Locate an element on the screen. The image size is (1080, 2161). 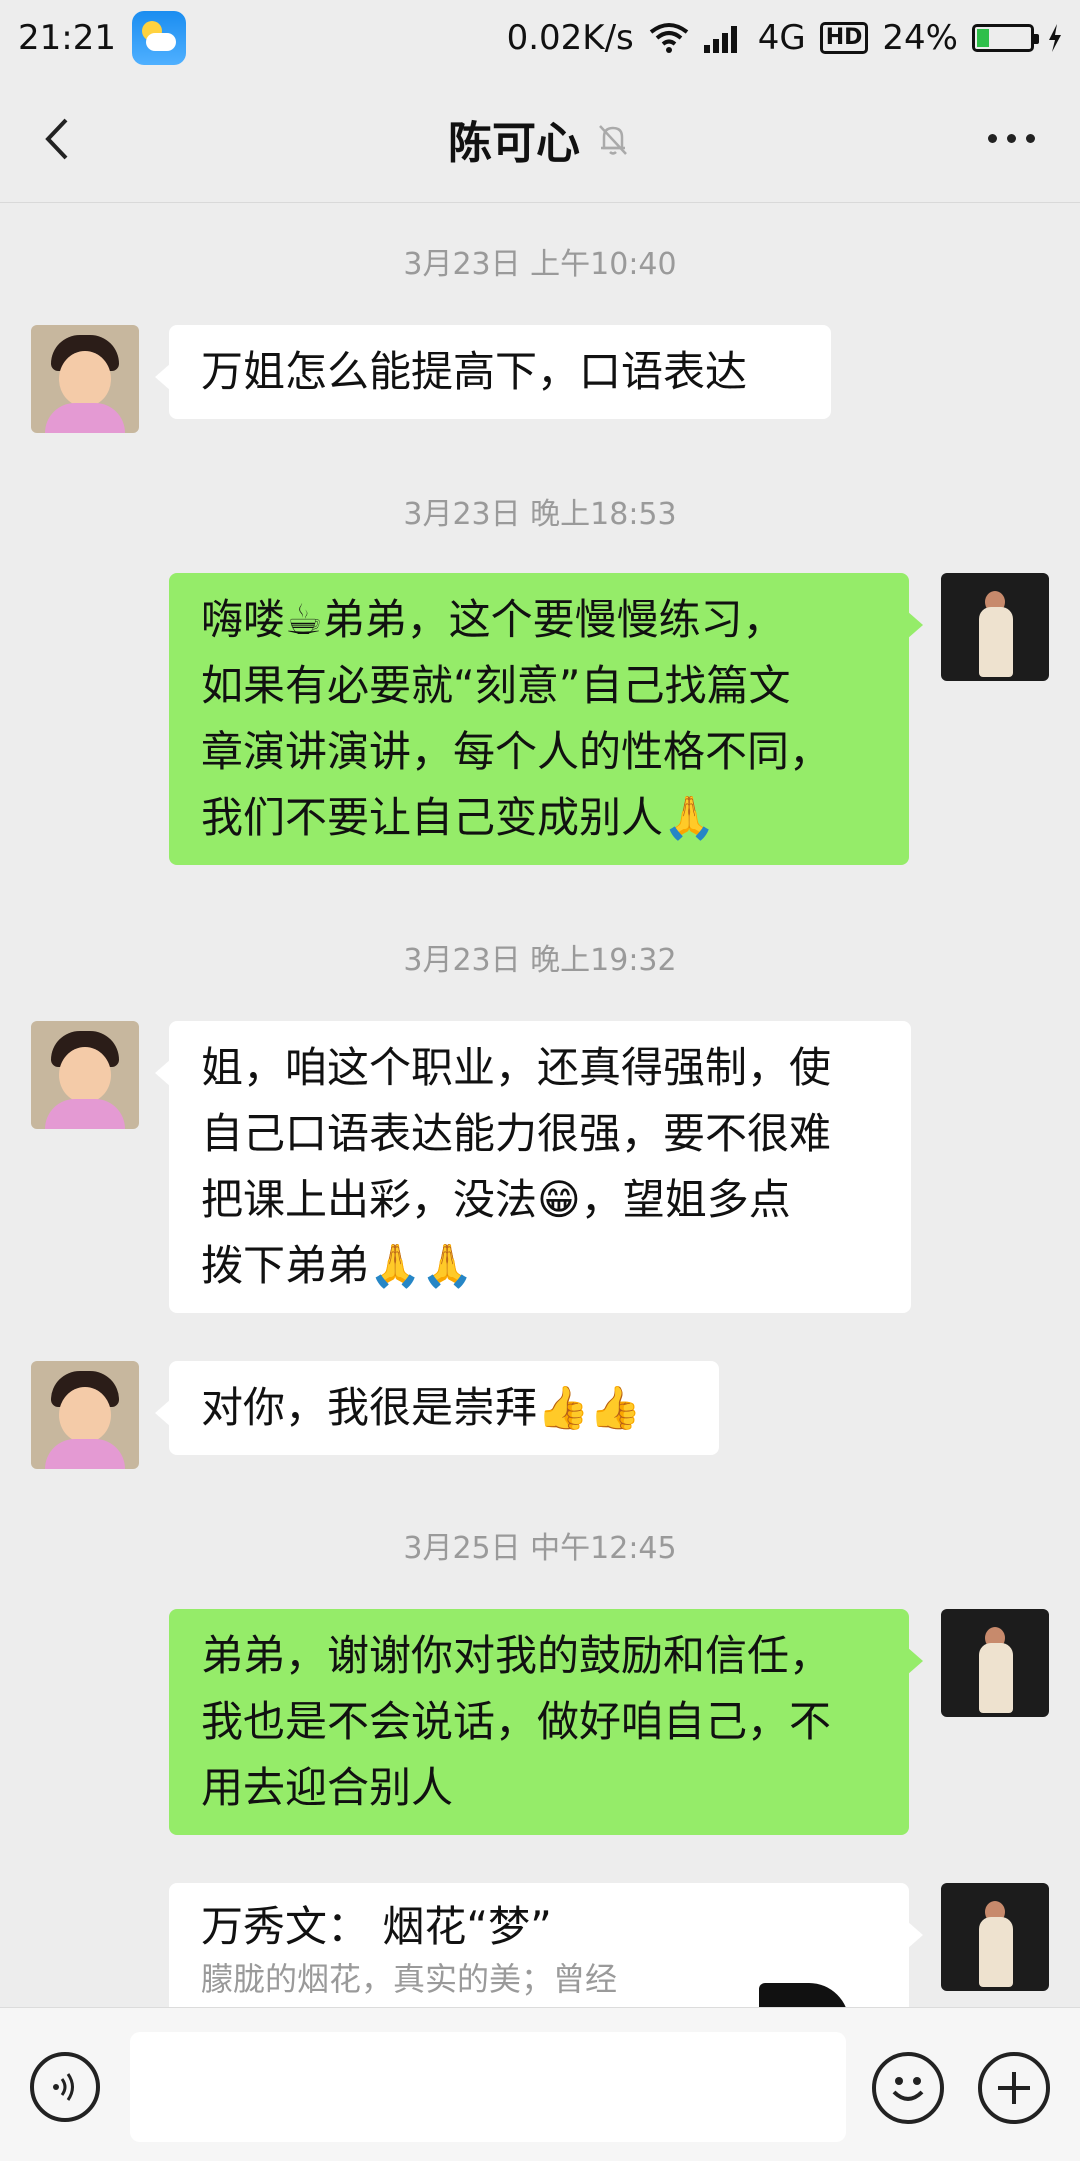
wifi-icon is located at coordinates (668, 38).